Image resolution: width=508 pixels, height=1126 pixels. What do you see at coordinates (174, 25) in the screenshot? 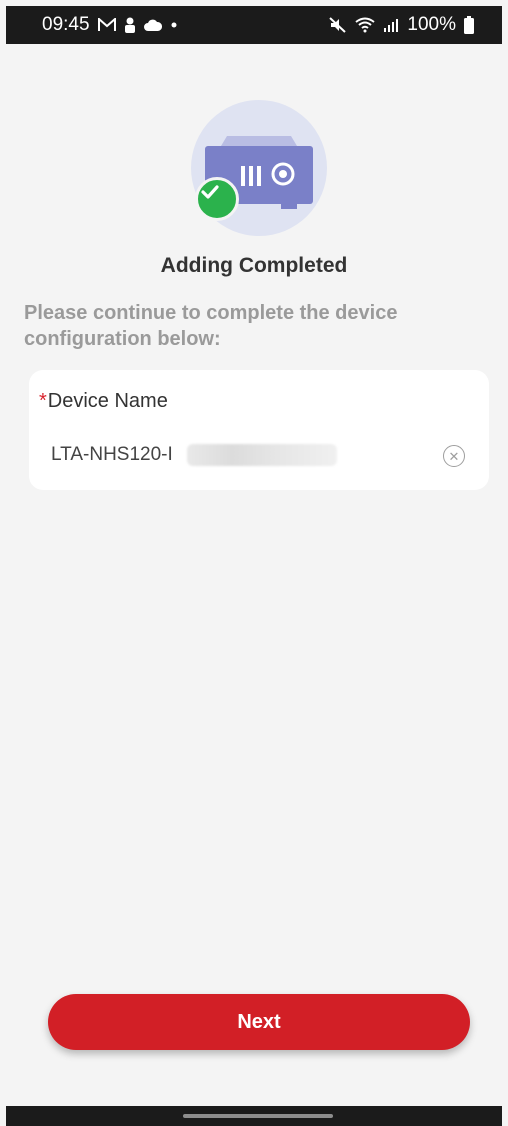
I see `dot-icon` at bounding box center [174, 25].